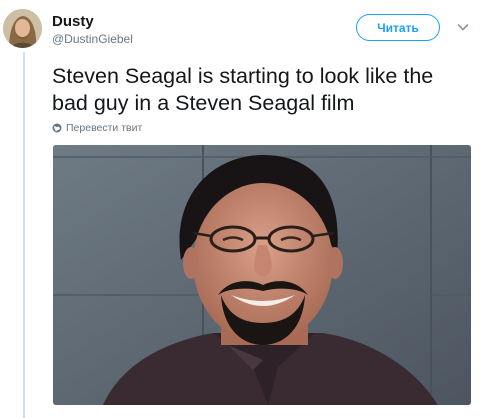  I want to click on author-handle: @DustinGiebel, so click(92, 39).